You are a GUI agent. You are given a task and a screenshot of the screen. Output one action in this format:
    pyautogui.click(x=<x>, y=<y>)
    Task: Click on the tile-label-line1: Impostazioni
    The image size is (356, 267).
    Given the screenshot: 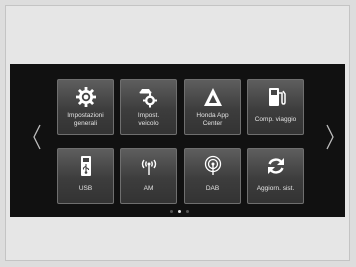 What is the action you would take?
    pyautogui.click(x=85, y=115)
    